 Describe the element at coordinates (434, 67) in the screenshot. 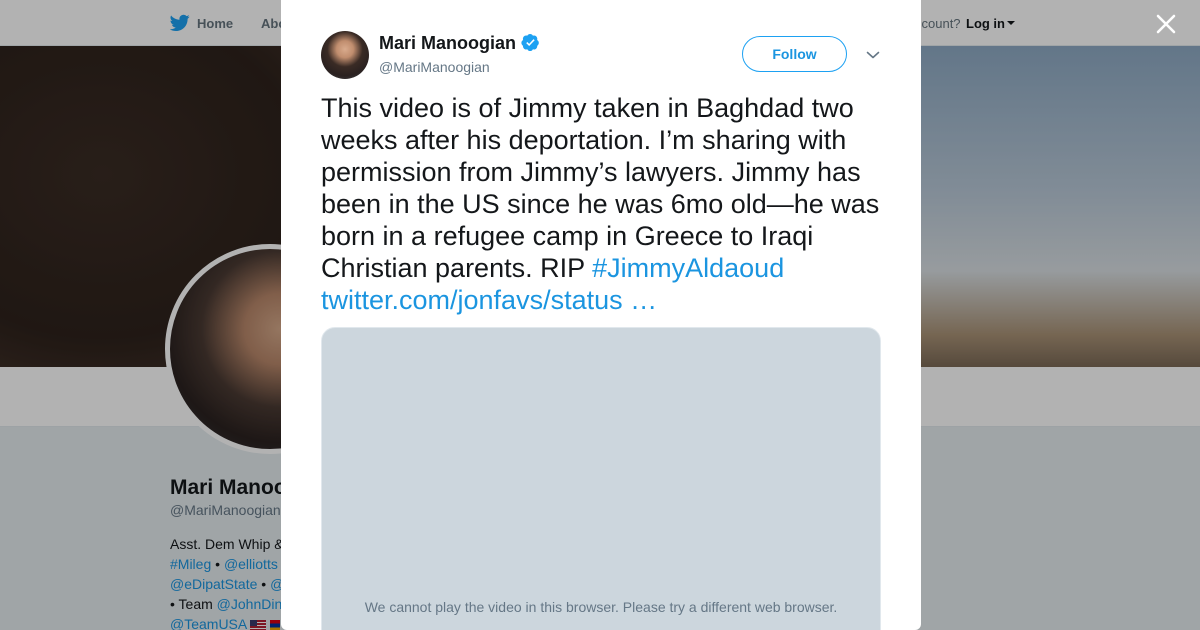

I see `author-handle: @MariManoogian` at that location.